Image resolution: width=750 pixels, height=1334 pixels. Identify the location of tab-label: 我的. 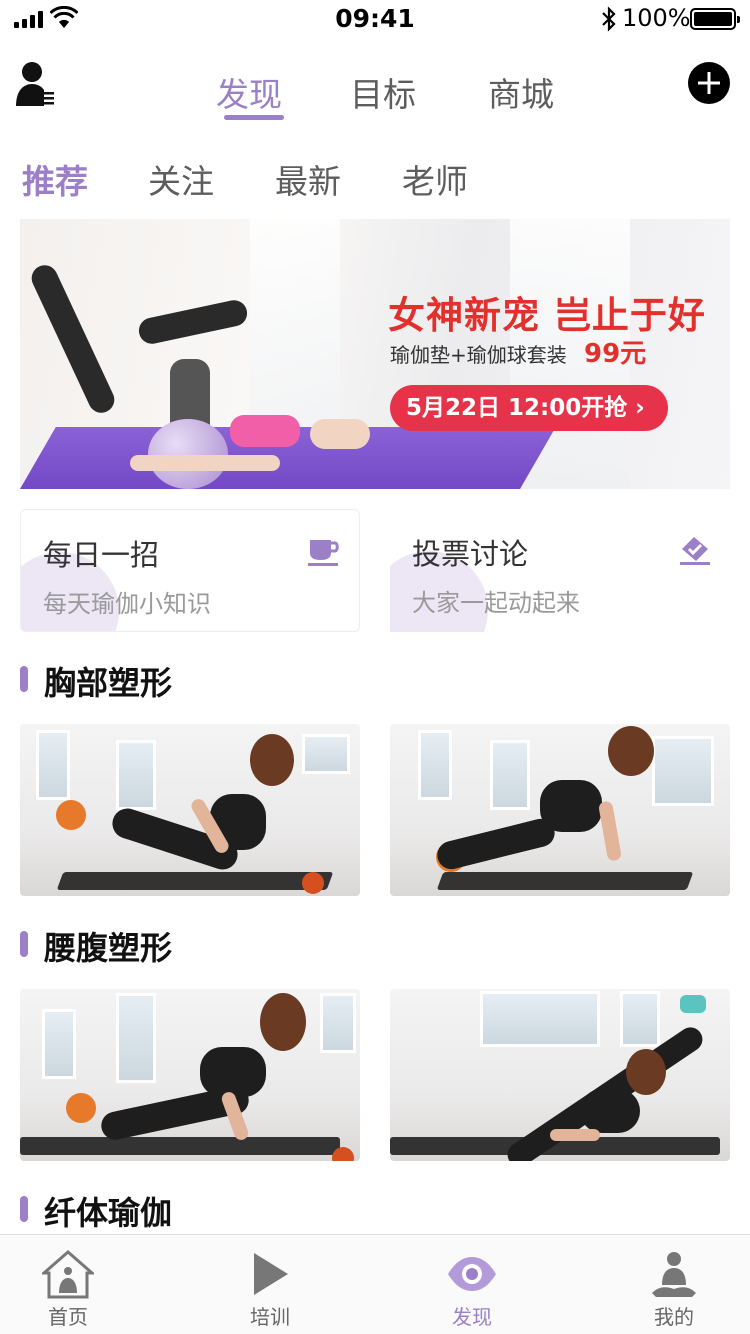
(674, 1317).